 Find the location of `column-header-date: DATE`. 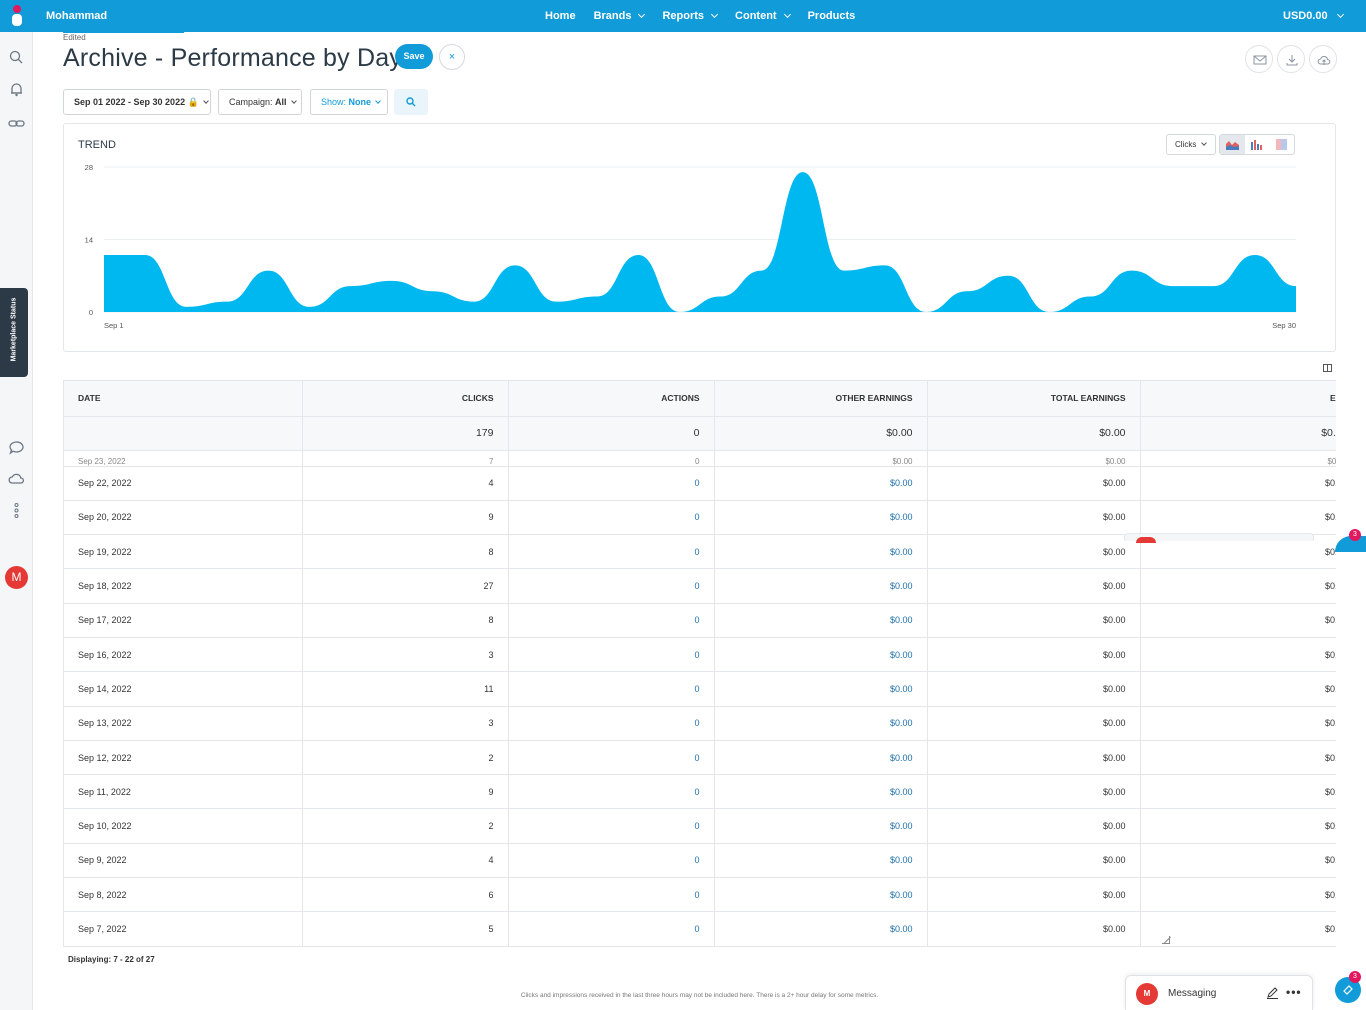

column-header-date: DATE is located at coordinates (183, 399).